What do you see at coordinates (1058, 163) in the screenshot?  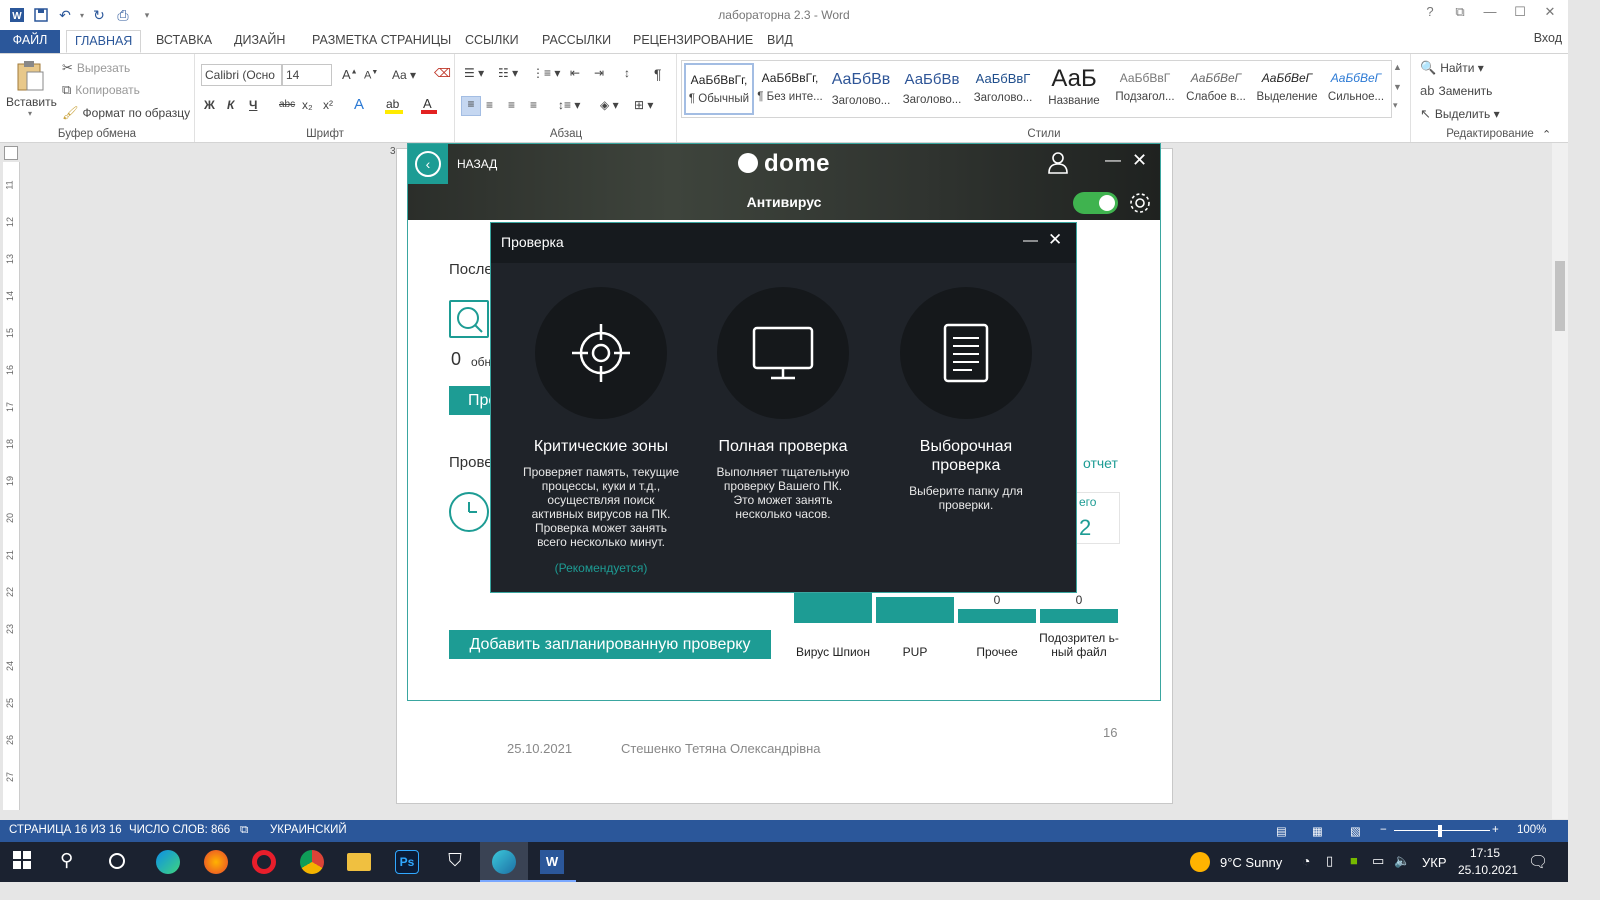 I see `user-icon` at bounding box center [1058, 163].